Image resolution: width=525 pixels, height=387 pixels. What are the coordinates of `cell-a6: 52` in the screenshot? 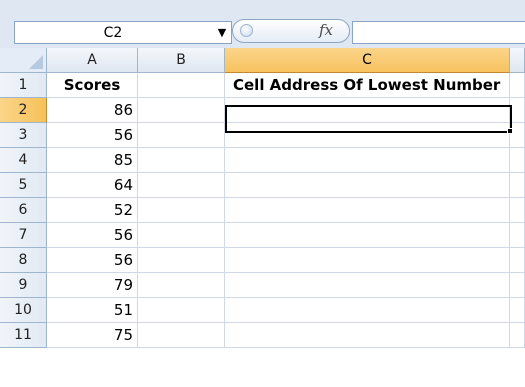 It's located at (92, 210).